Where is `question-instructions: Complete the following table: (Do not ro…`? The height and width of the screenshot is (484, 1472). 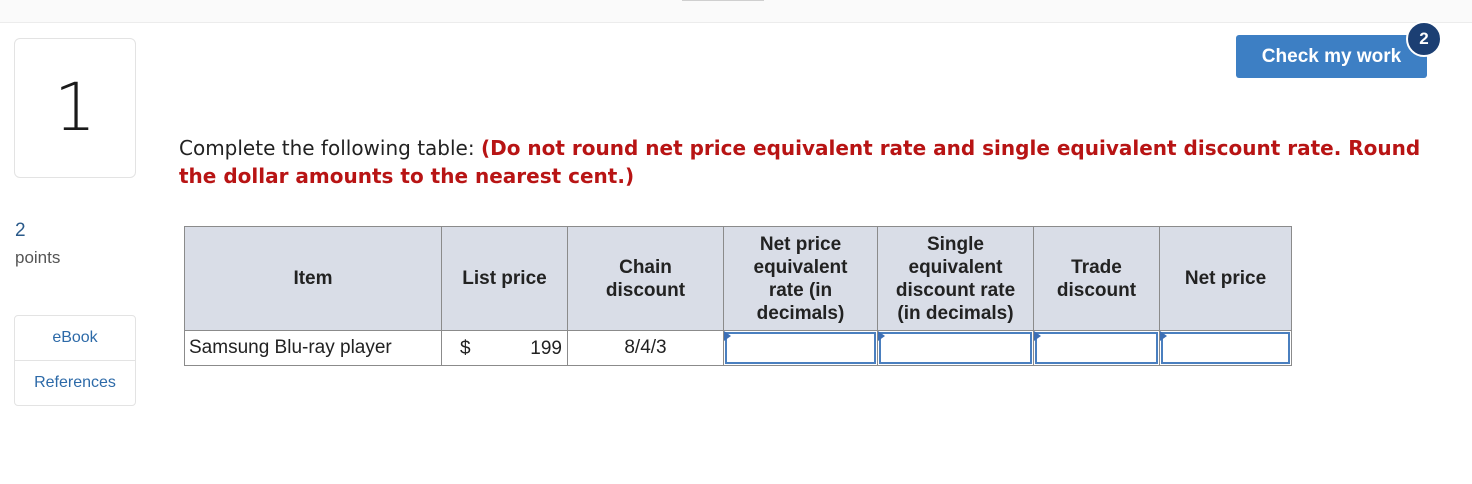
question-instructions: Complete the following table: (Do not ro… is located at coordinates (814, 162).